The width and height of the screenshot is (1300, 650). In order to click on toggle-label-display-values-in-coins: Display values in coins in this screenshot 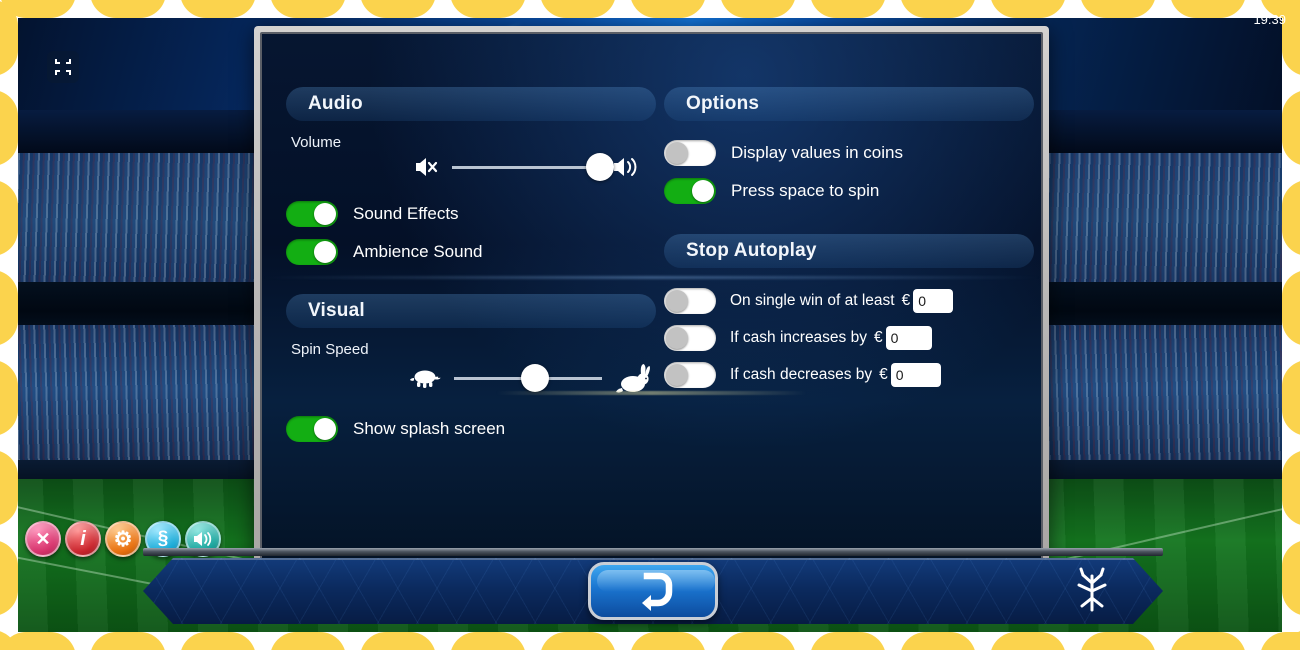, I will do `click(817, 152)`.